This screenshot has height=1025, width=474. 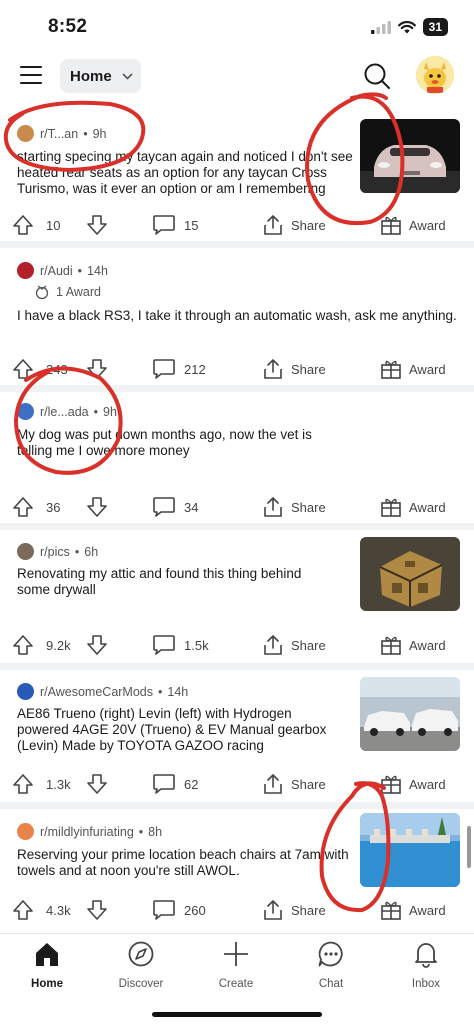 I want to click on subreddit-name: r/T...an, so click(x=59, y=134).